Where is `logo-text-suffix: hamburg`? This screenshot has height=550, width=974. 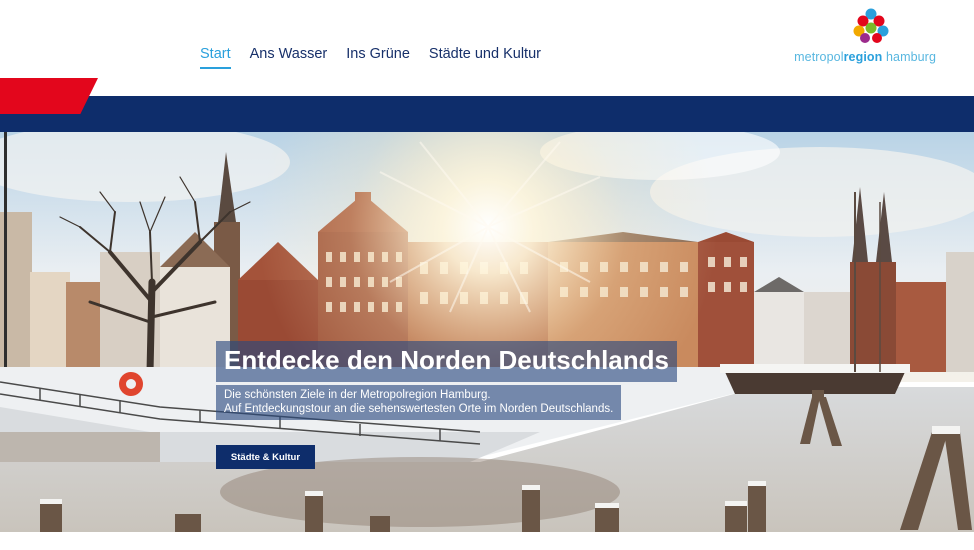
logo-text-suffix: hamburg is located at coordinates (909, 57).